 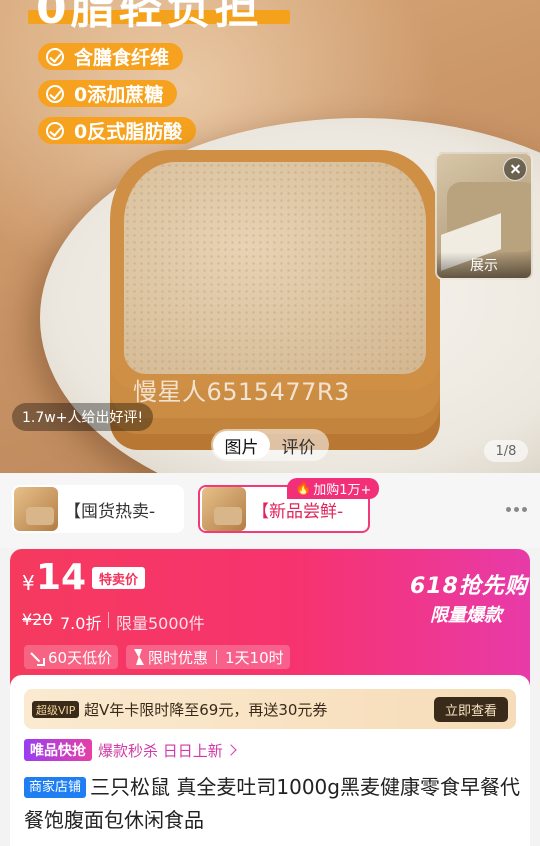 What do you see at coordinates (61, 577) in the screenshot?
I see `sale-price: 14` at bounding box center [61, 577].